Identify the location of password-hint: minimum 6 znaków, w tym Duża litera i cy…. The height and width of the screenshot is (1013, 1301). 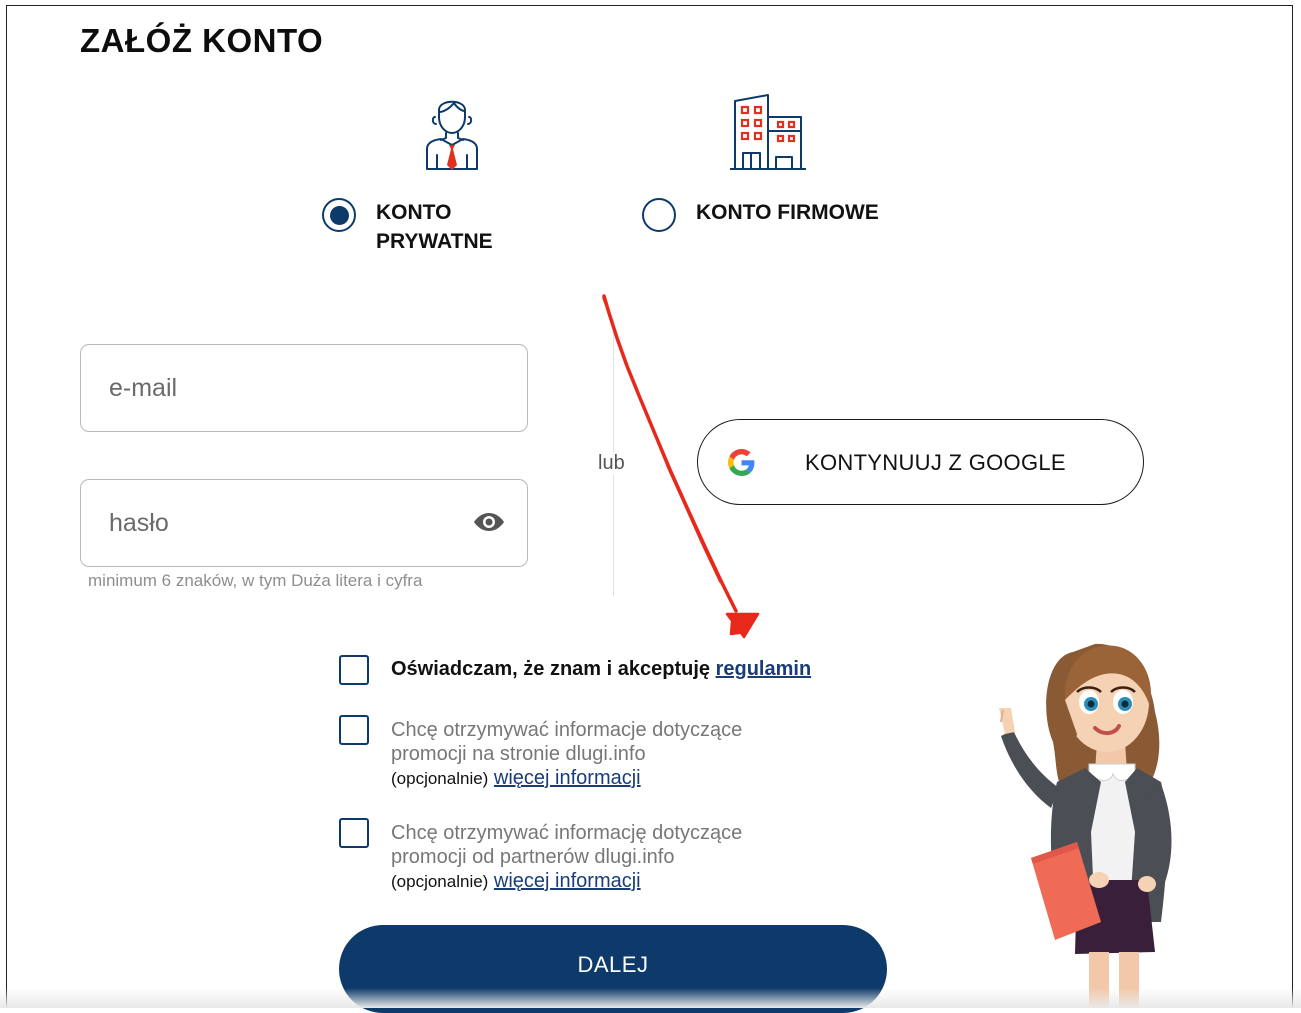
(255, 580).